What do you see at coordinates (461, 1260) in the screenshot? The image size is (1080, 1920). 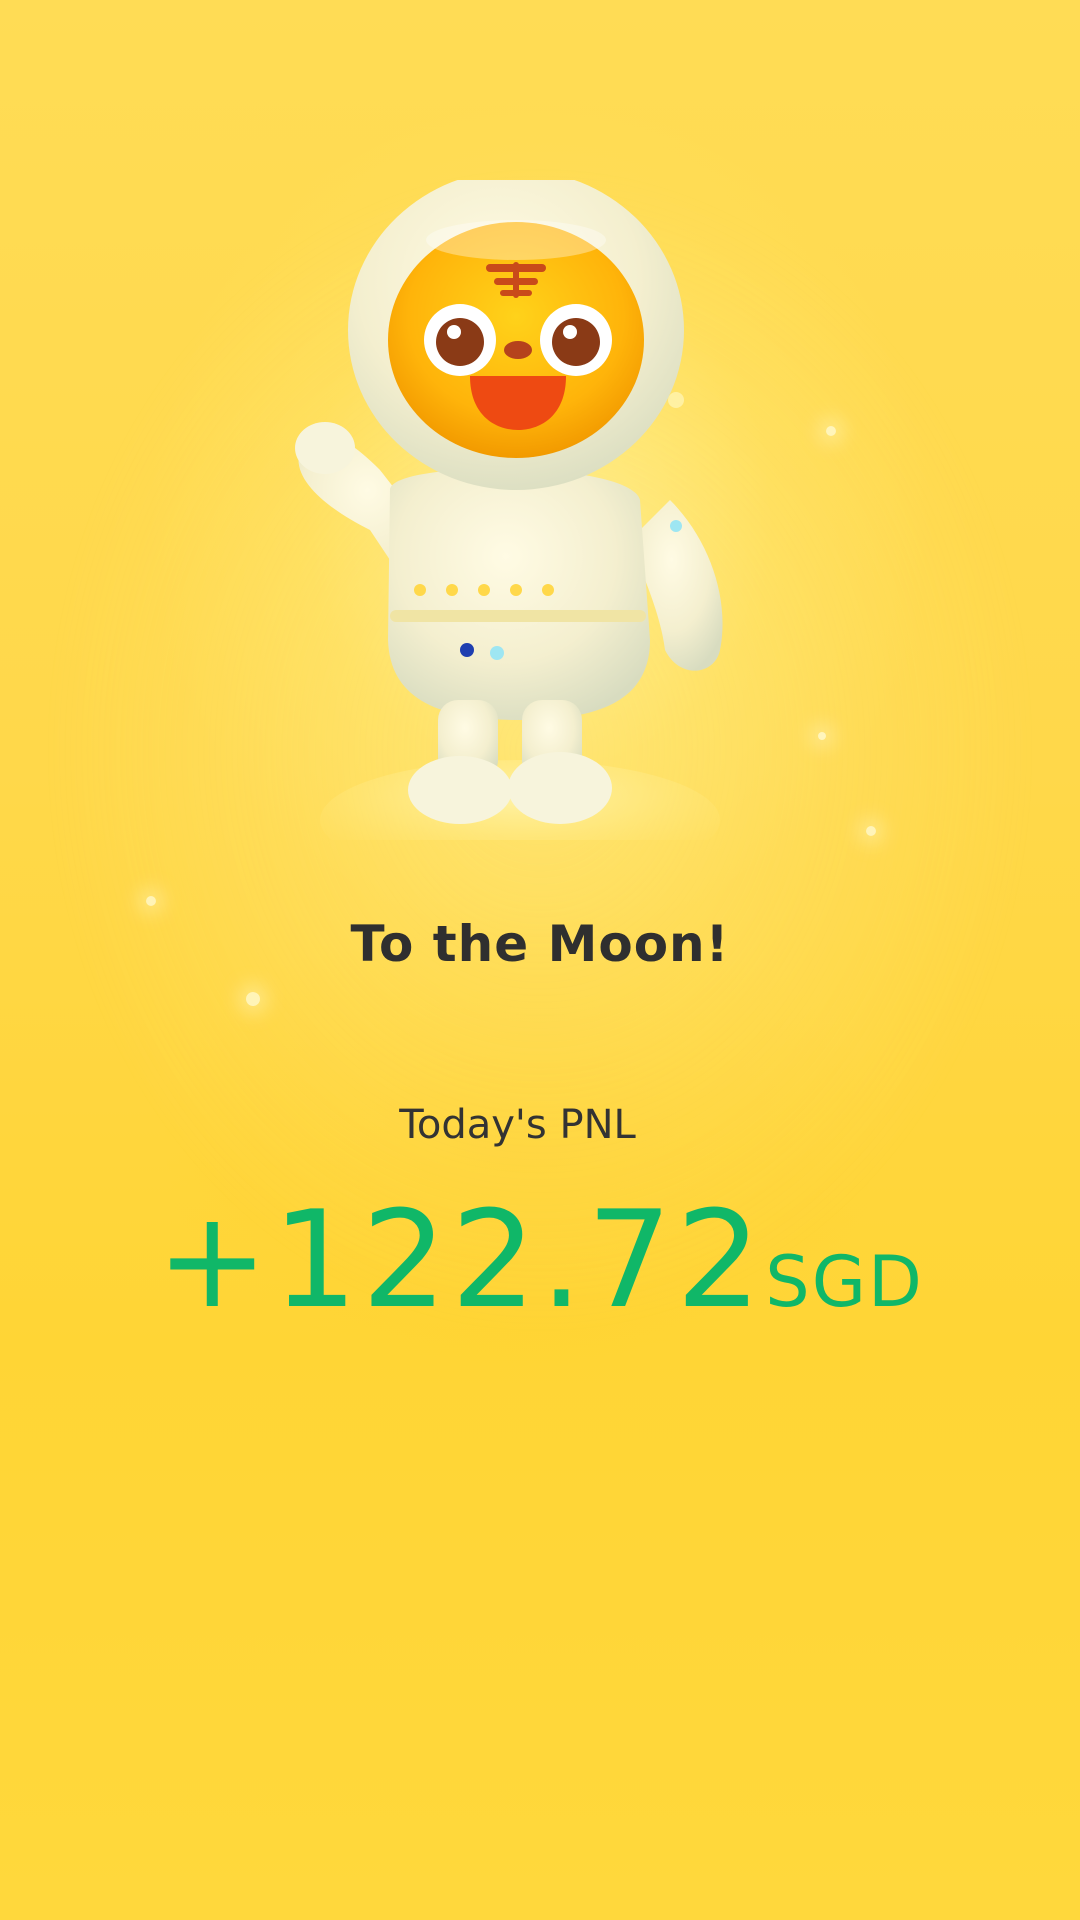 I see `pnl-amount: +122.72` at bounding box center [461, 1260].